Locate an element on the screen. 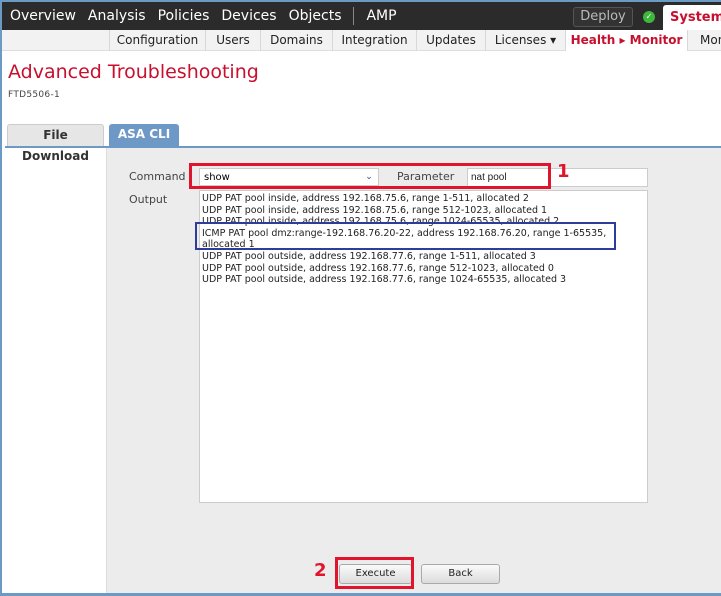 The image size is (721, 596). device-name: FTD5506-1 is located at coordinates (34, 95).